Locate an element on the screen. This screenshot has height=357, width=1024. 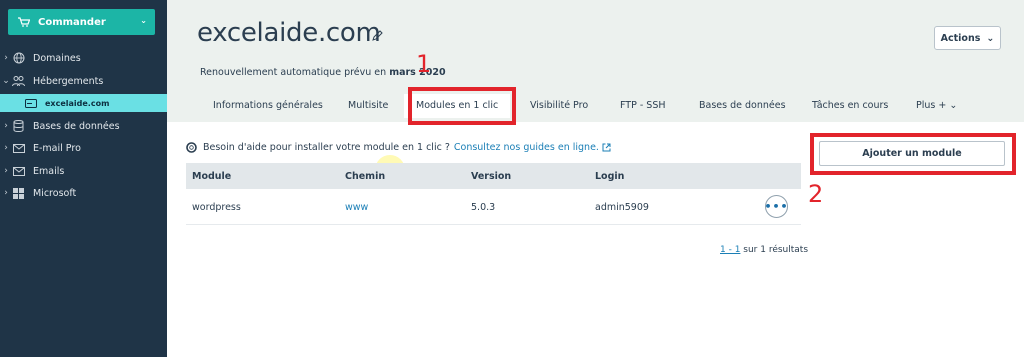
cell-login: admin5909 is located at coordinates (622, 207).